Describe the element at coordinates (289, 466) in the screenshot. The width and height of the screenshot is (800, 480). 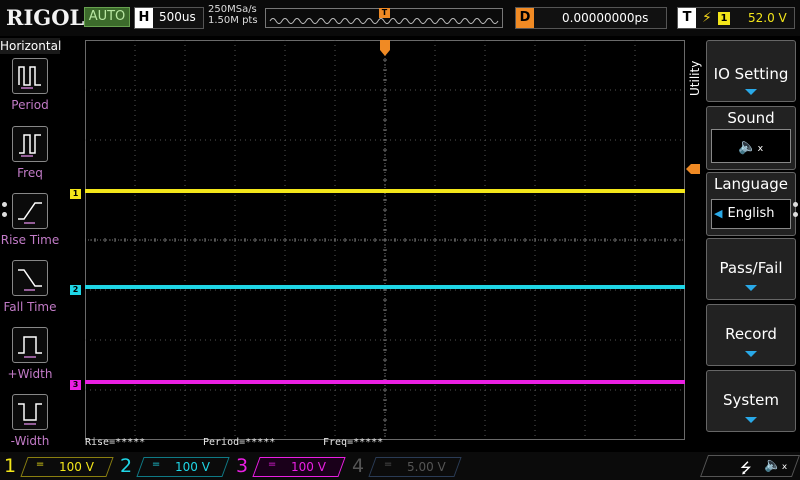
I see `ch3-status: 3 = 100 V` at that location.